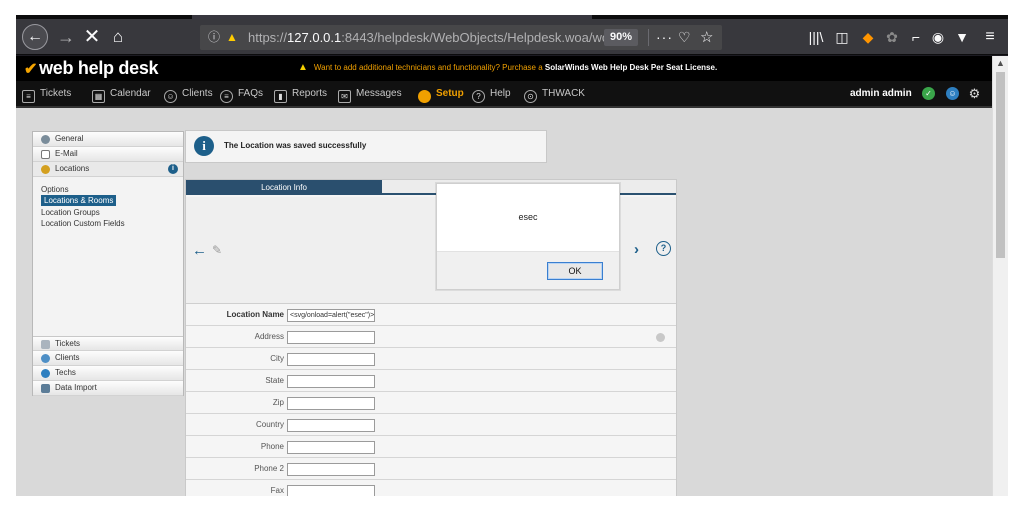 The width and height of the screenshot is (1024, 523). I want to click on ok-button: OK, so click(575, 271).